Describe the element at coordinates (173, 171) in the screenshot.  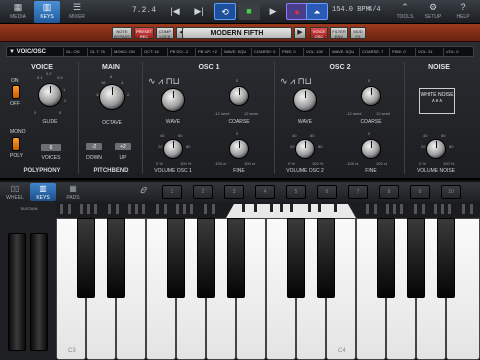
I see `osc1-volume-label: VOLUME OSC 1` at that location.